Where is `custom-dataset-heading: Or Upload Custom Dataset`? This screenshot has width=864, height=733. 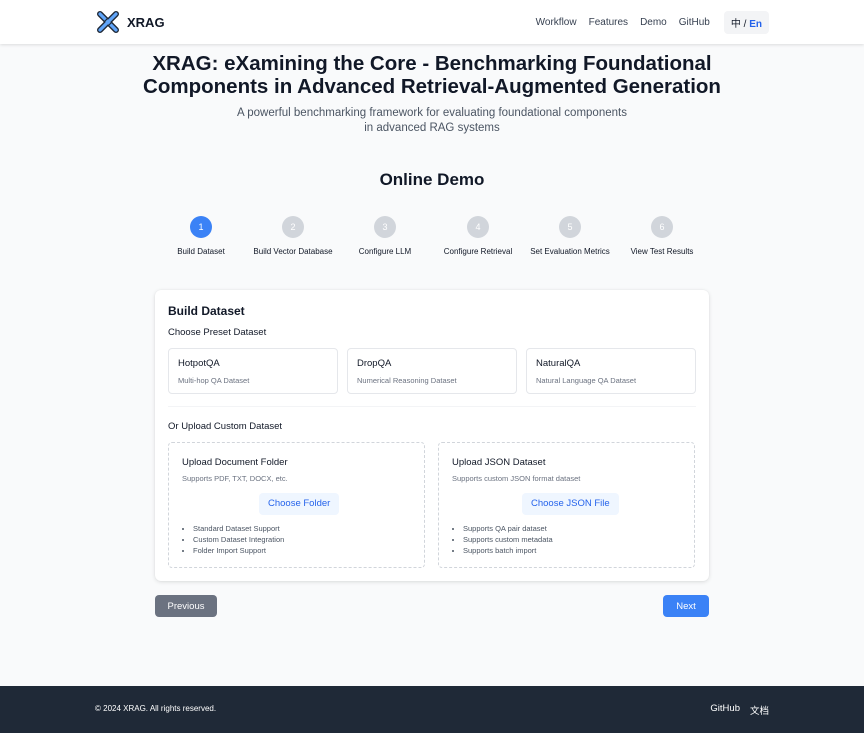 custom-dataset-heading: Or Upload Custom Dataset is located at coordinates (225, 426).